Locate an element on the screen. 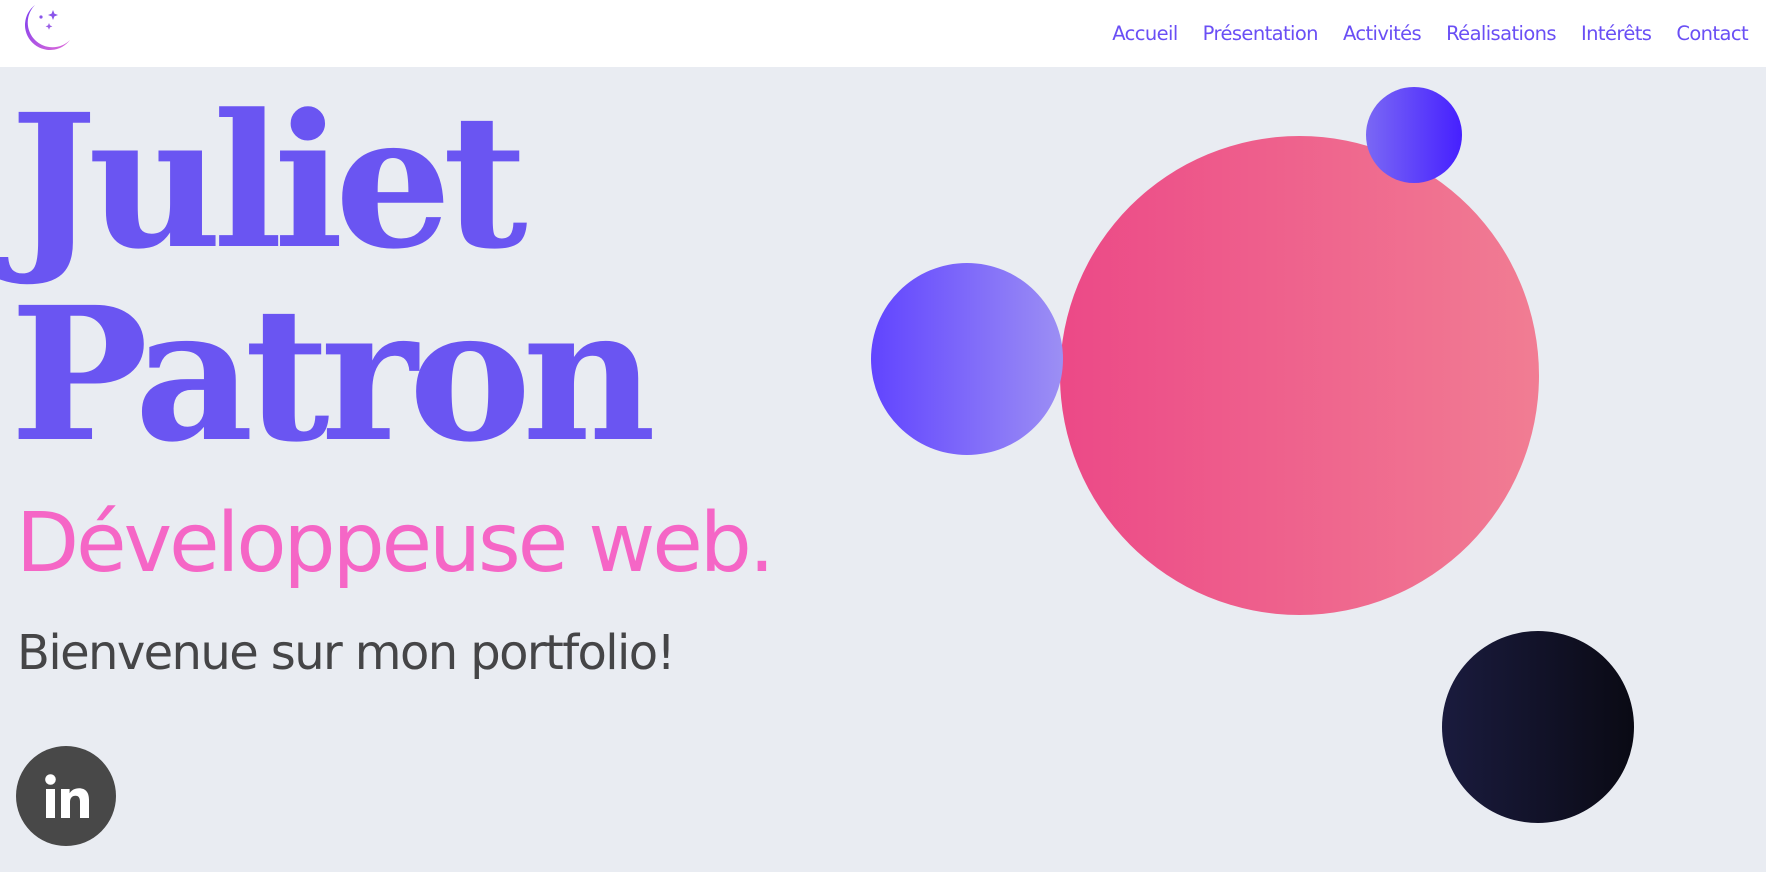 The image size is (1766, 872). linkedin-icon is located at coordinates (67, 796).